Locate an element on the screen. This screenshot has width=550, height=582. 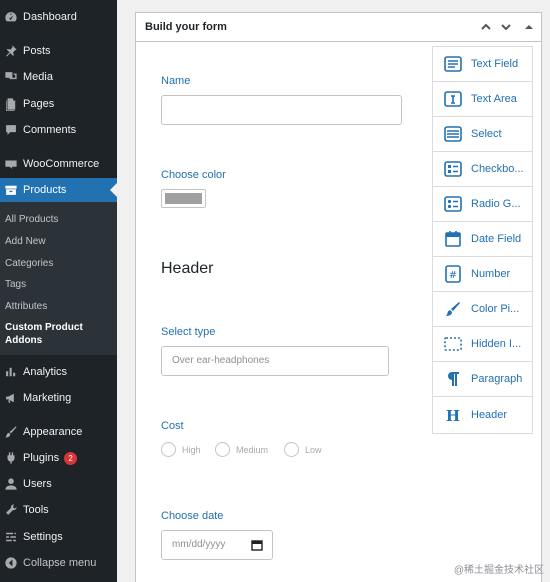
submenu-categories: Categories is located at coordinates (29, 263).